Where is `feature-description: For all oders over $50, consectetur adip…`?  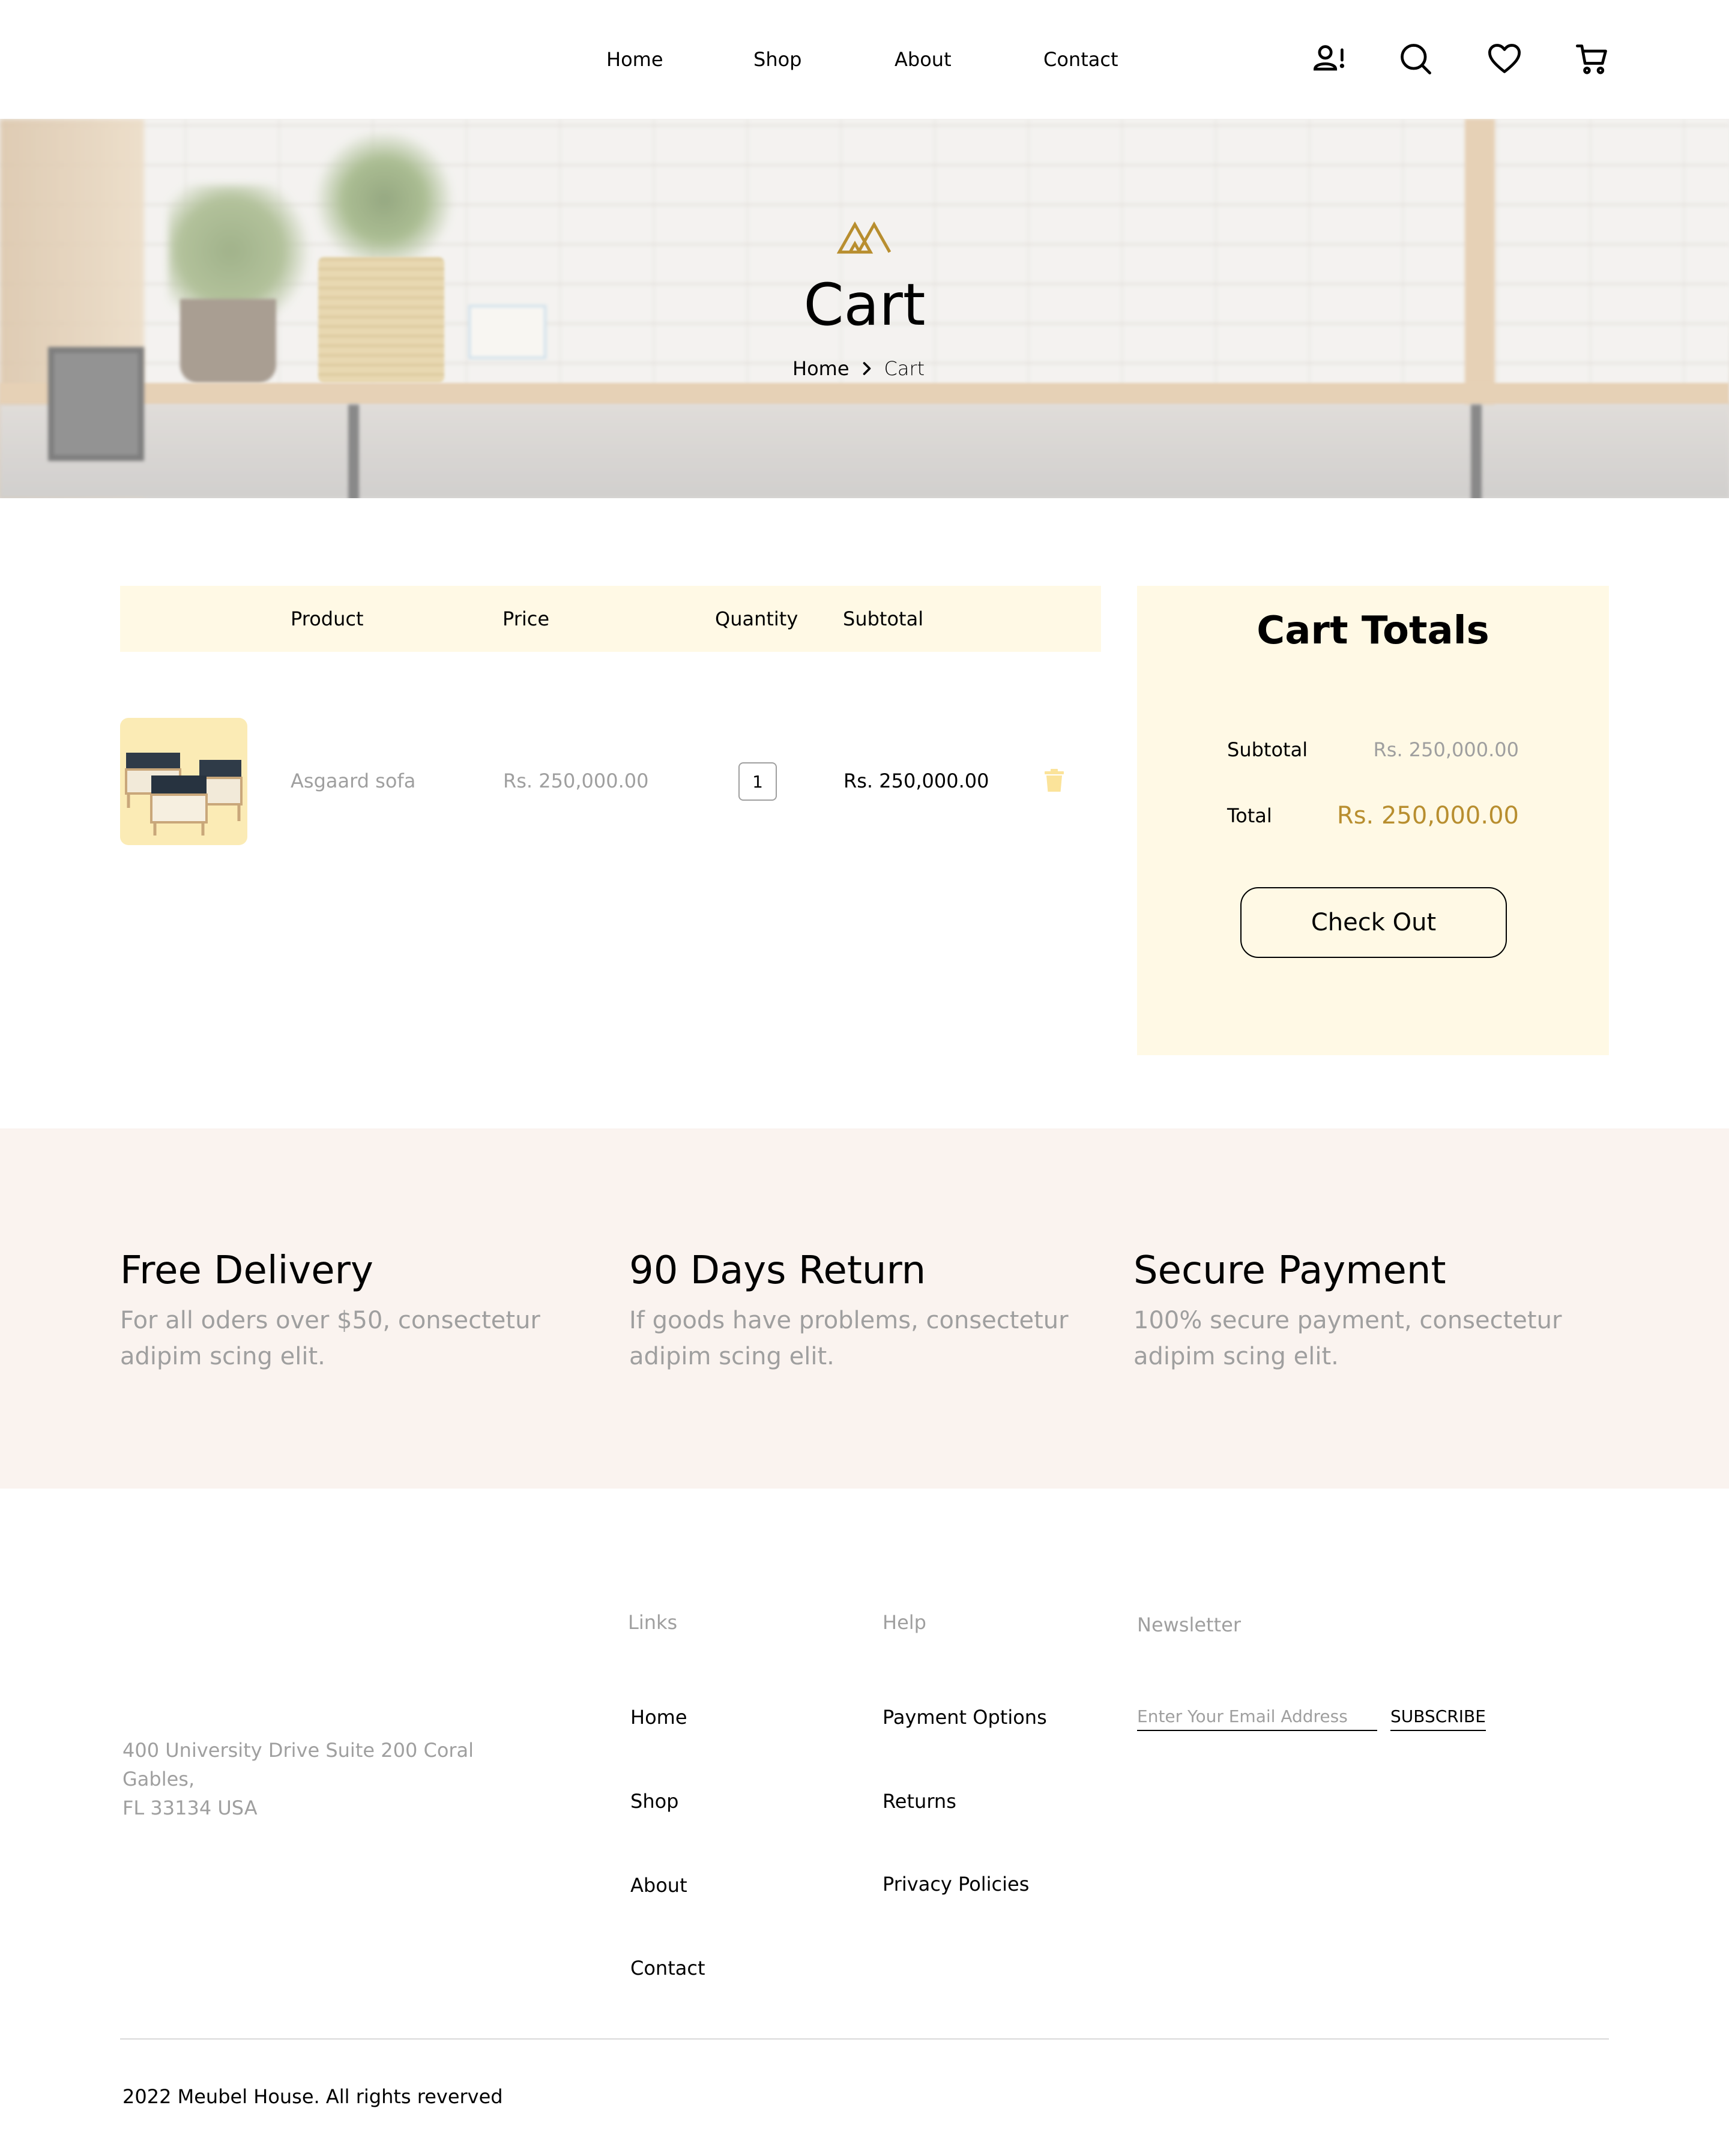
feature-description: For all oders over $50, consectetur adip… is located at coordinates (330, 1338).